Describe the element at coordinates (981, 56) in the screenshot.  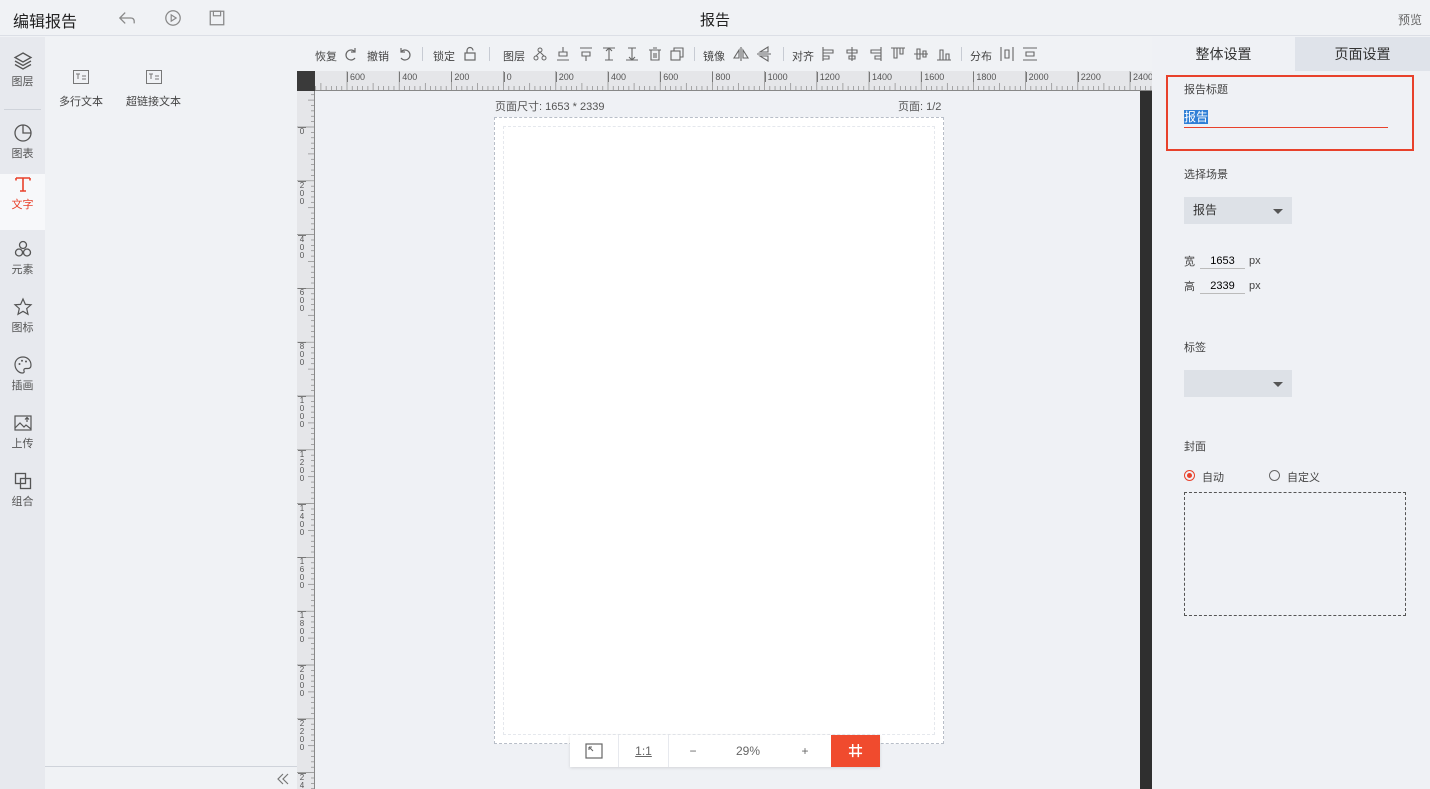
I see `distribute-label: 分布` at that location.